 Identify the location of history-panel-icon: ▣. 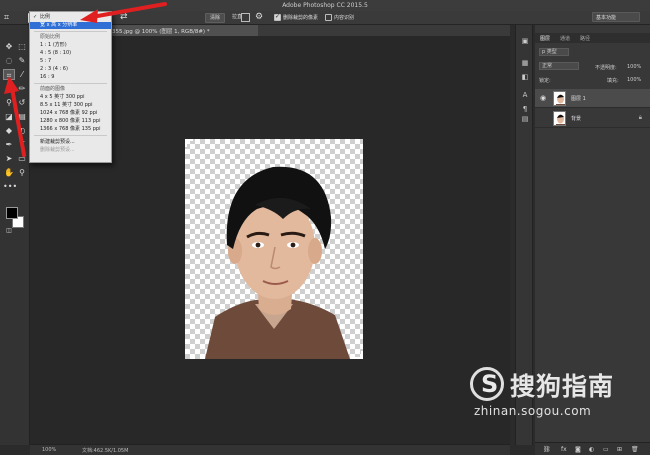
(525, 41).